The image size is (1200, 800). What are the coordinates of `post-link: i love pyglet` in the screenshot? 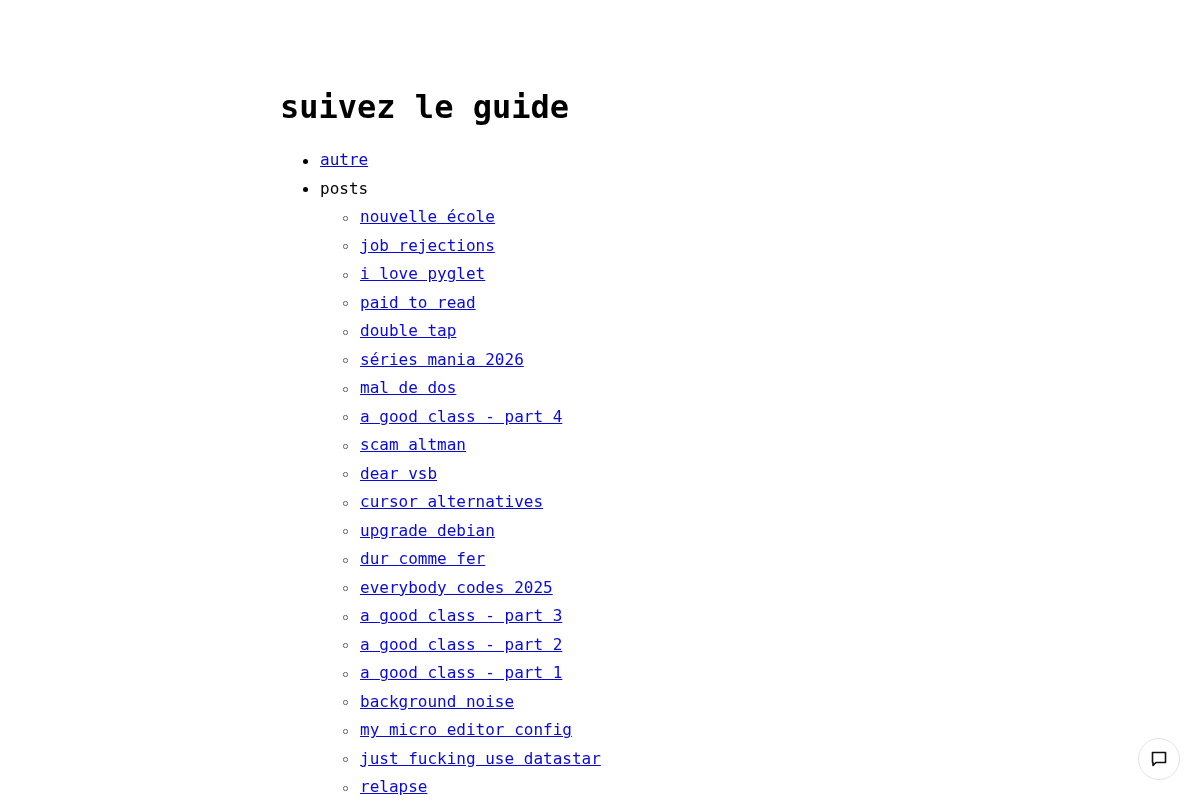 It's located at (423, 274).